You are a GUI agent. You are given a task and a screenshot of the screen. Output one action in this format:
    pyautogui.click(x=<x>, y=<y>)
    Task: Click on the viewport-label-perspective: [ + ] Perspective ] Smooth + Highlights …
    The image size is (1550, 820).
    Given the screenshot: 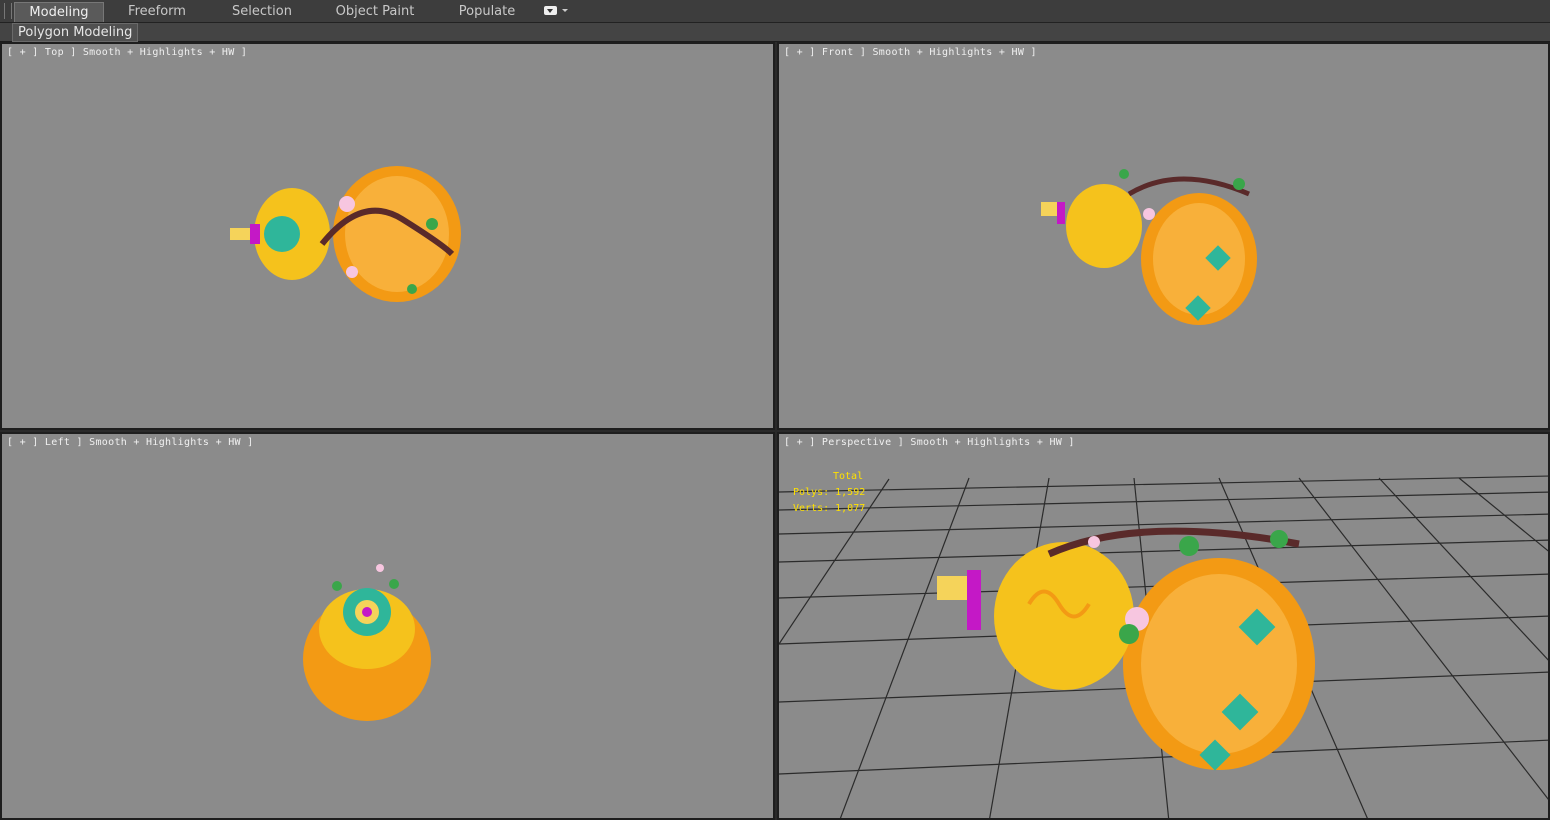 What is the action you would take?
    pyautogui.click(x=929, y=442)
    